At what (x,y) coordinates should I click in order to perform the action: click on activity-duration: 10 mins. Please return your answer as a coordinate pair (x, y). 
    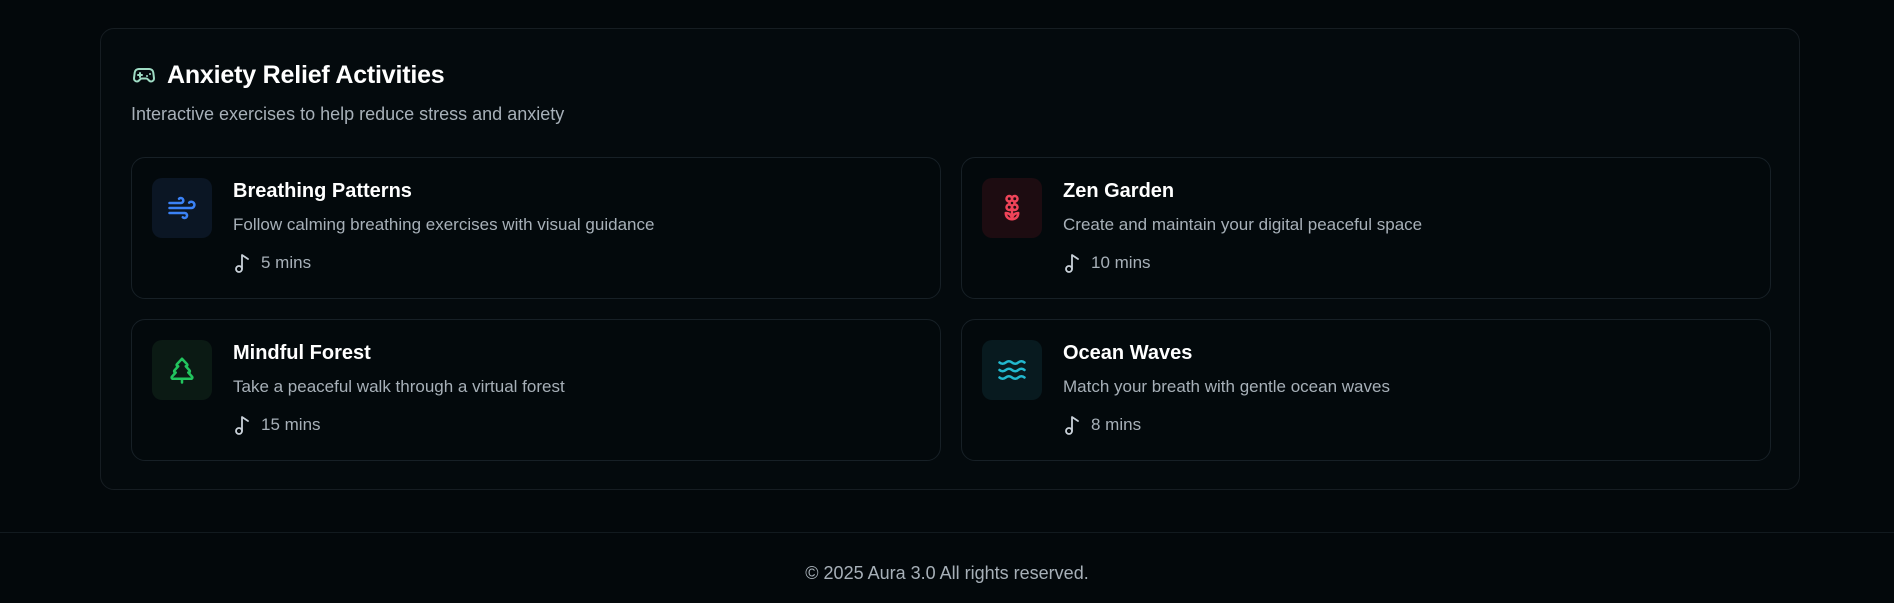
    Looking at the image, I should click on (1107, 263).